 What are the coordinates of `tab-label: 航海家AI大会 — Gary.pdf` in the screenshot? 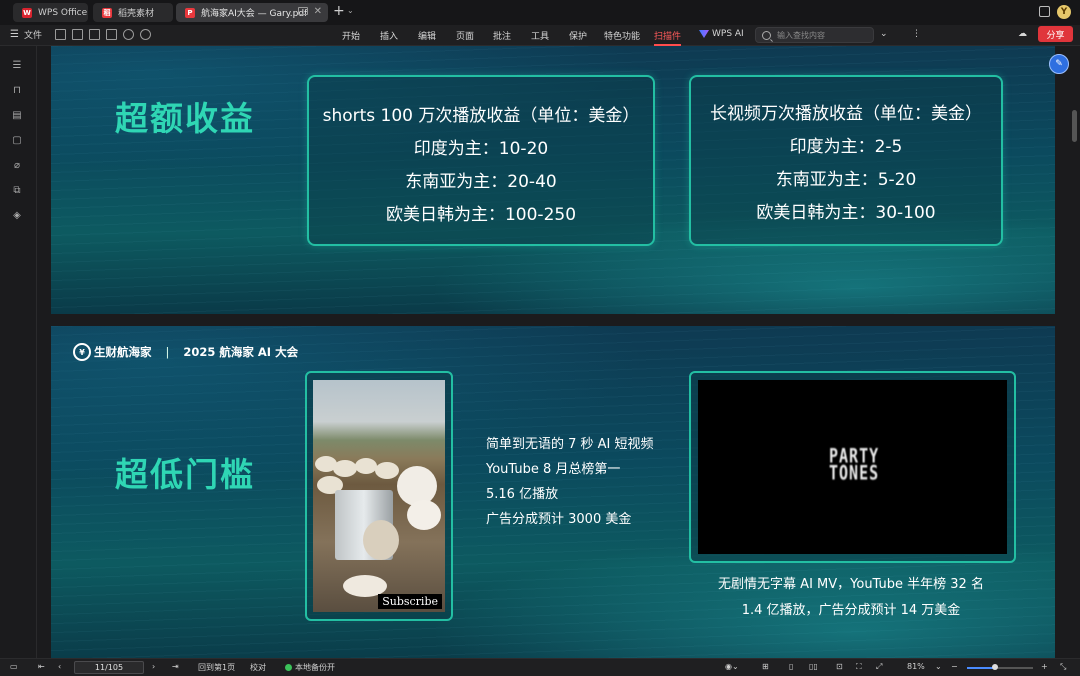 It's located at (254, 14).